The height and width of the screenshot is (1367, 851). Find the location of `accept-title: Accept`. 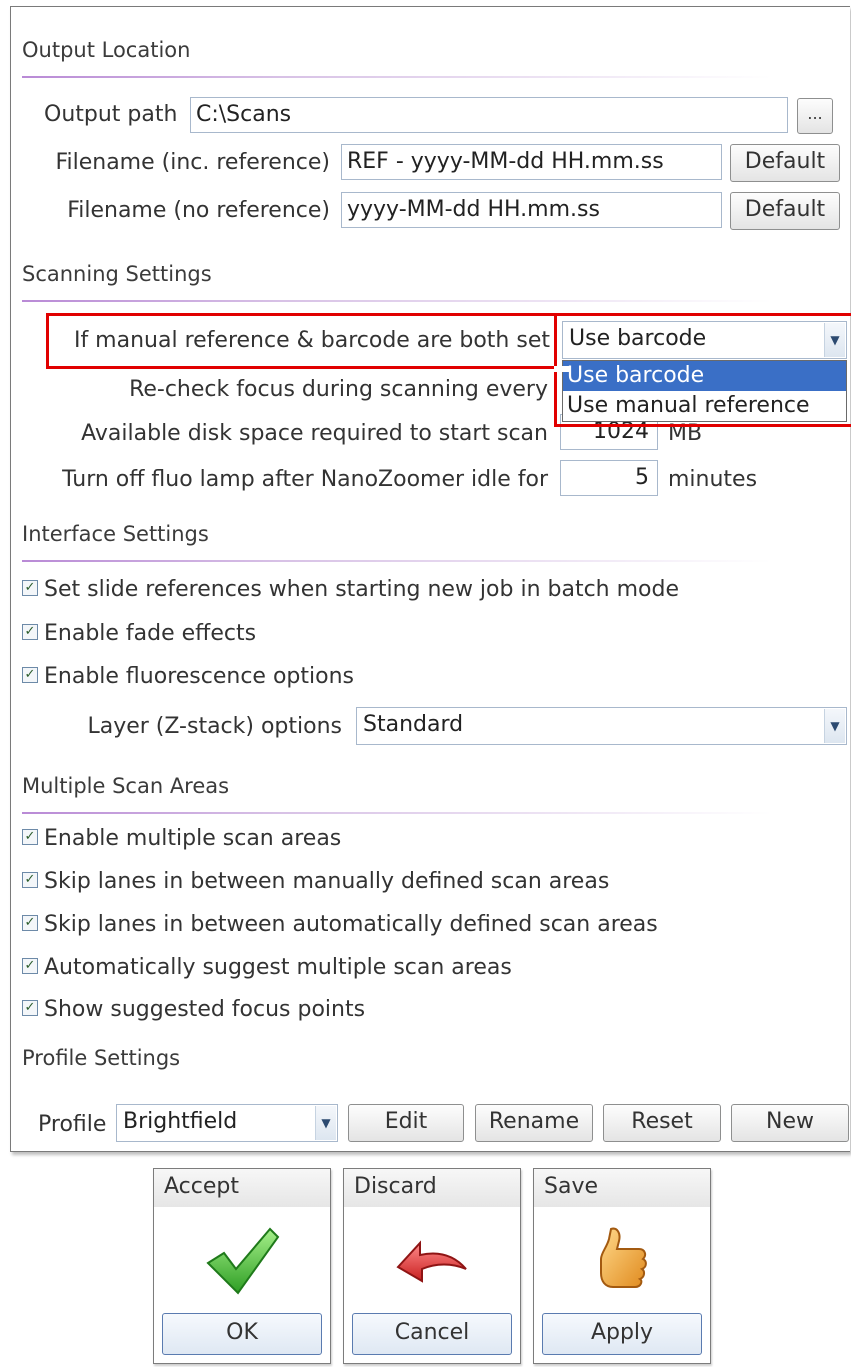

accept-title: Accept is located at coordinates (242, 1188).